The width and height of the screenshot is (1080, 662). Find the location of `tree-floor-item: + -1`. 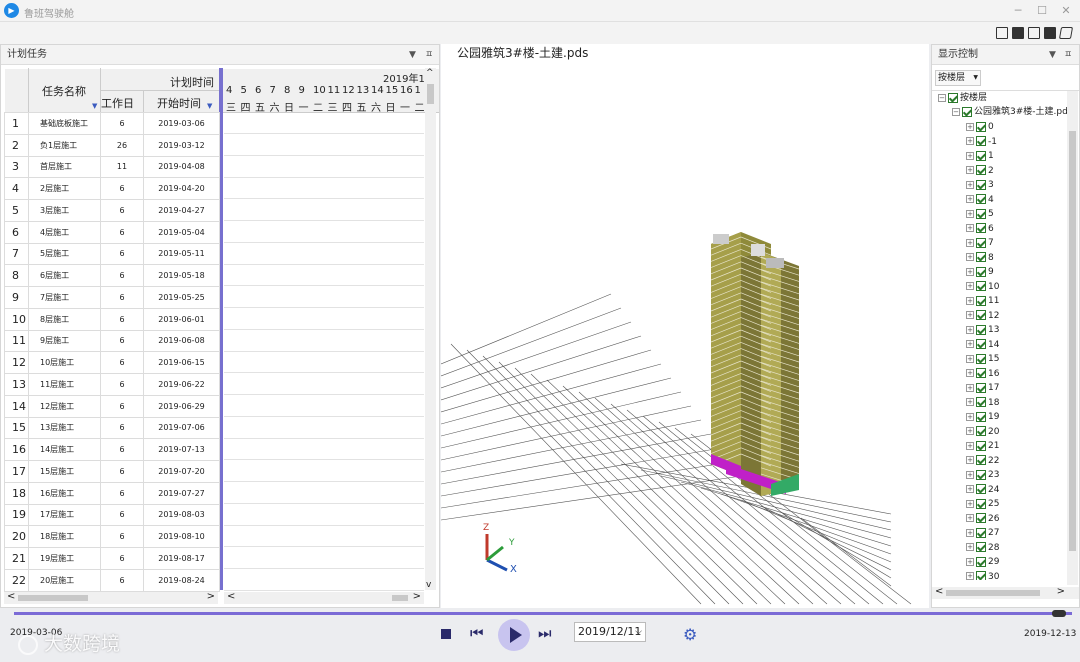

tree-floor-item: + -1 is located at coordinates (981, 142).